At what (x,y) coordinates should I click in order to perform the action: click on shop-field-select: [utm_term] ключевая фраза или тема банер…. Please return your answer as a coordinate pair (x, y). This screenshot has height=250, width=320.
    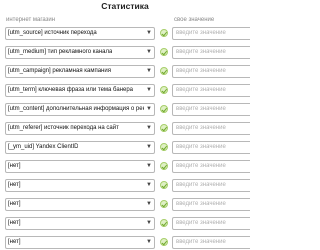
    Looking at the image, I should click on (80, 90).